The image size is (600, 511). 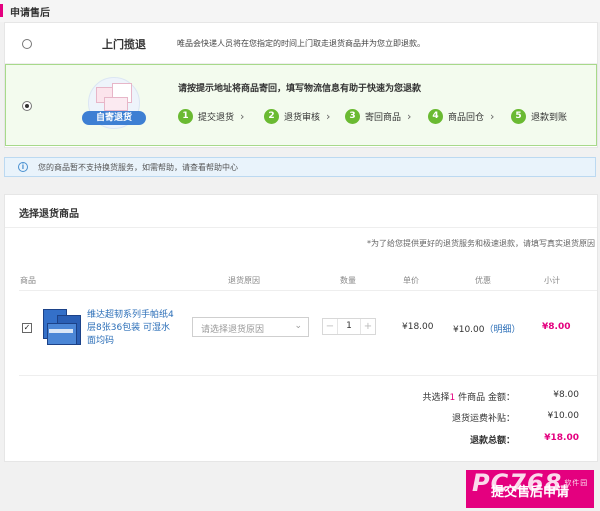 I want to click on product-thumbnail, so click(x=62, y=327).